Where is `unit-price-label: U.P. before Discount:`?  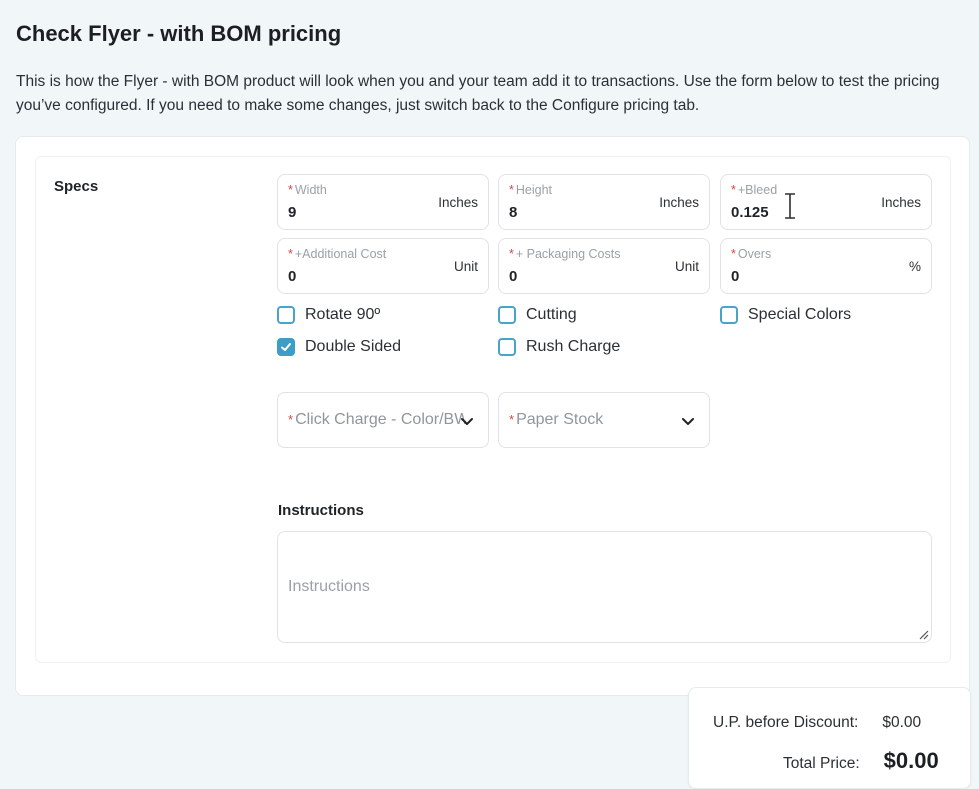 unit-price-label: U.P. before Discount: is located at coordinates (786, 722).